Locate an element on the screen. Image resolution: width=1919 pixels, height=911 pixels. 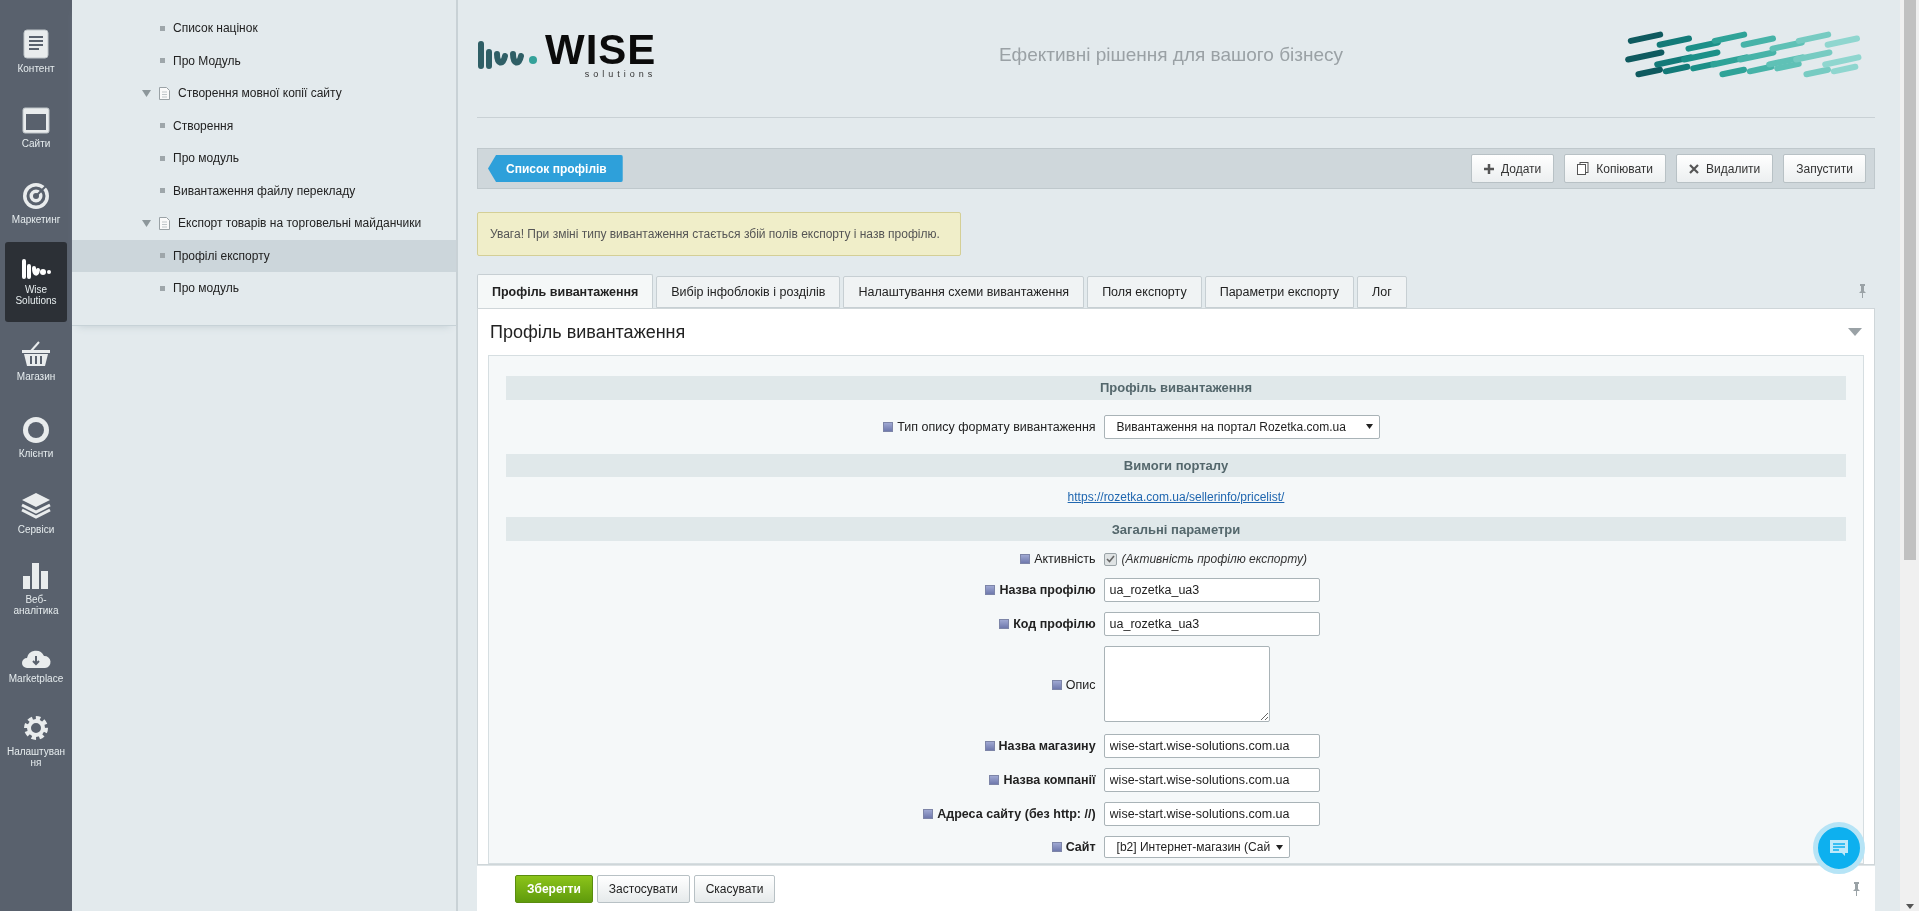
nav-item: Магазин is located at coordinates (36, 361).